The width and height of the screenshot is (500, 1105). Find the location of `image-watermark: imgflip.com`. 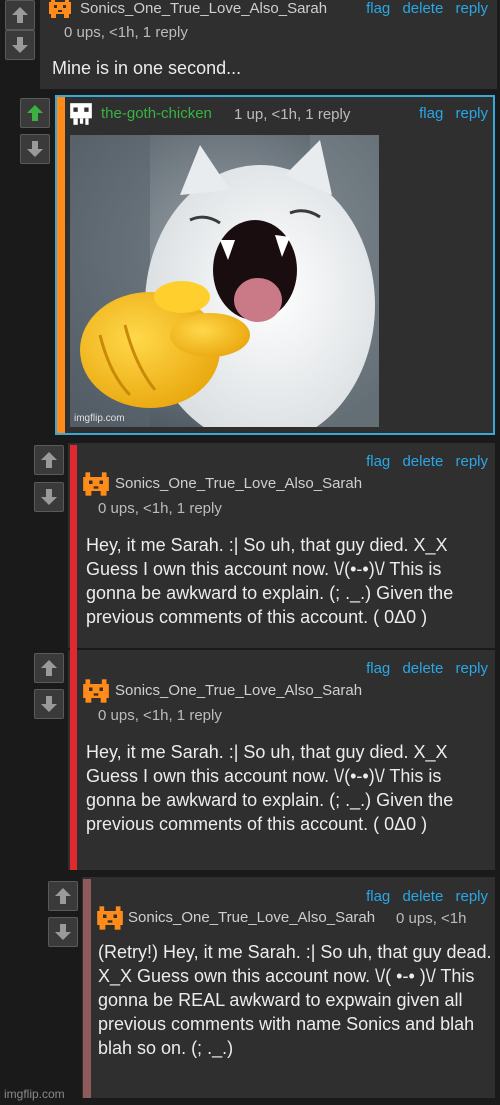

image-watermark: imgflip.com is located at coordinates (99, 418).